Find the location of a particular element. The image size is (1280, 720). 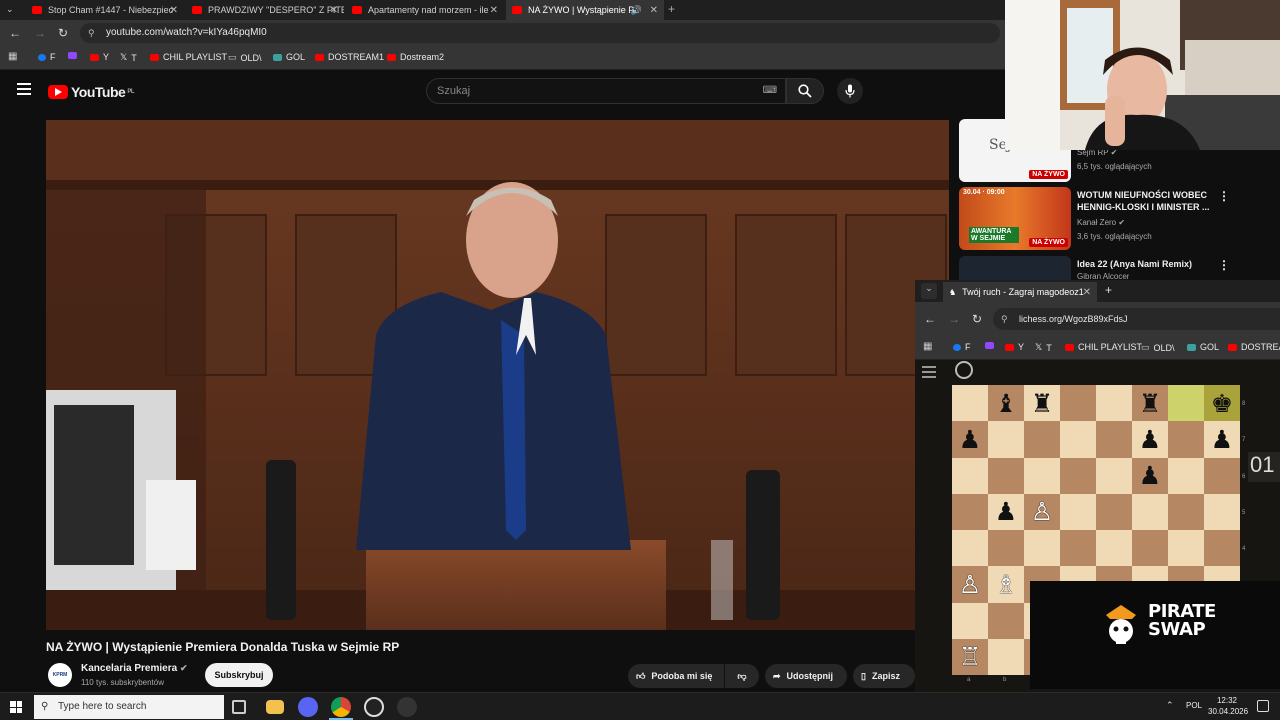

tray-chevron-icon: ⌃ is located at coordinates (1170, 705).